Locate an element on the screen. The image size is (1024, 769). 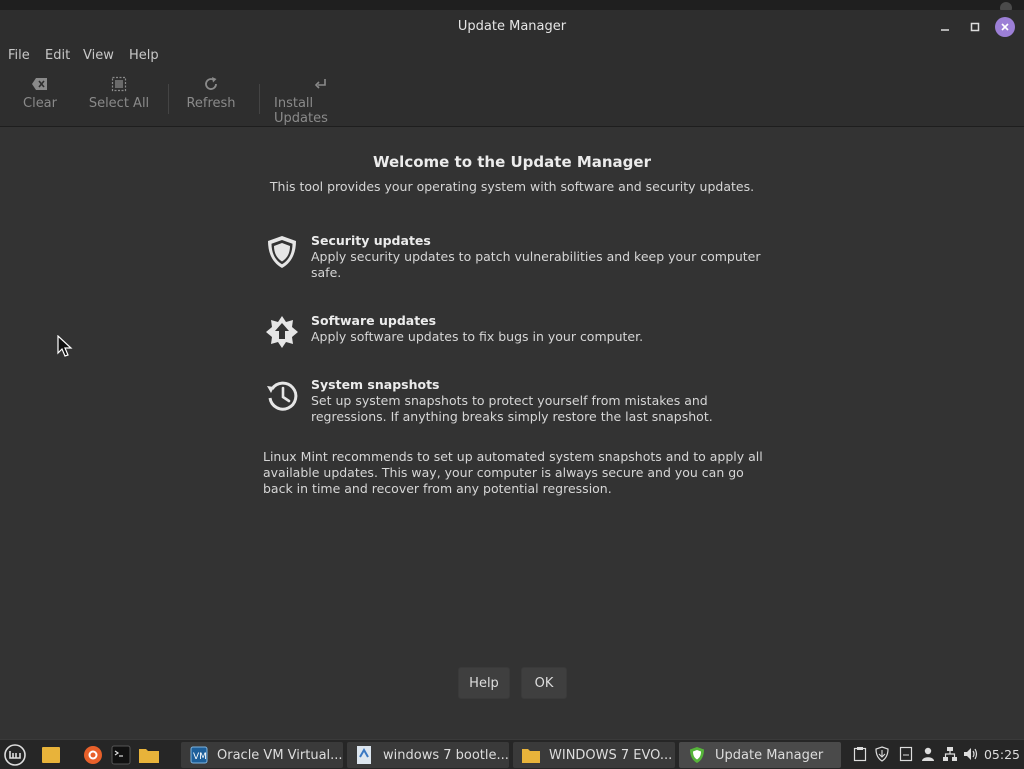
window-title: Update Manager is located at coordinates (512, 26).